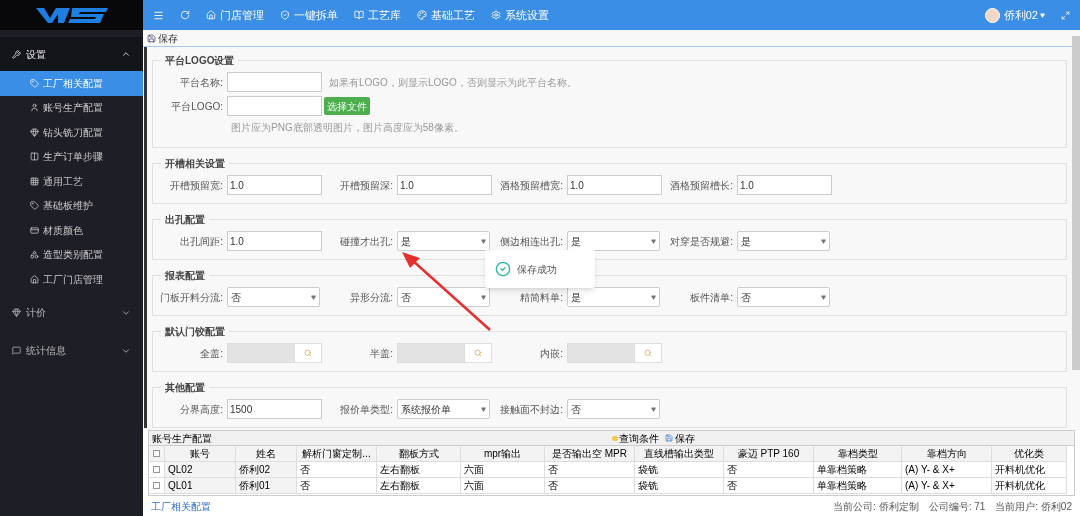 The image size is (1080, 516). What do you see at coordinates (669, 438) in the screenshot?
I see `save-icon` at bounding box center [669, 438].